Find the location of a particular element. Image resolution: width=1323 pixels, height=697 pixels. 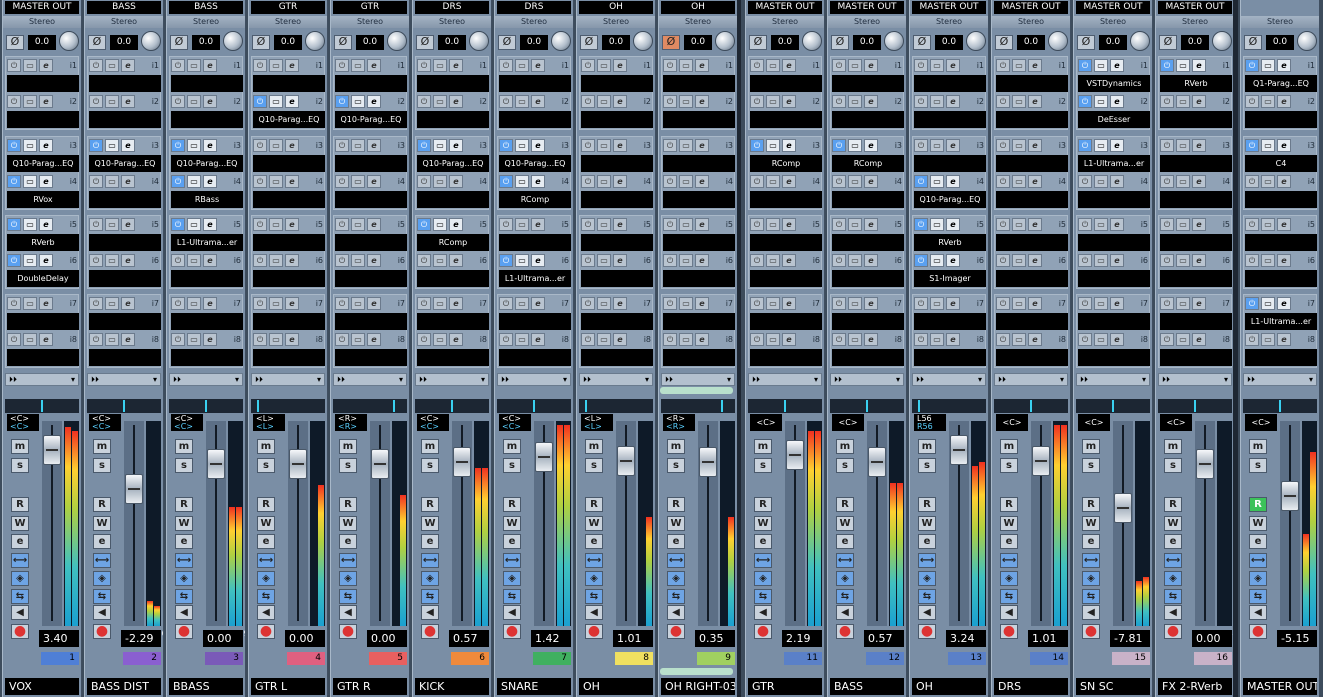

insert-slot: Q10-Parag...EQ is located at coordinates (125, 163).